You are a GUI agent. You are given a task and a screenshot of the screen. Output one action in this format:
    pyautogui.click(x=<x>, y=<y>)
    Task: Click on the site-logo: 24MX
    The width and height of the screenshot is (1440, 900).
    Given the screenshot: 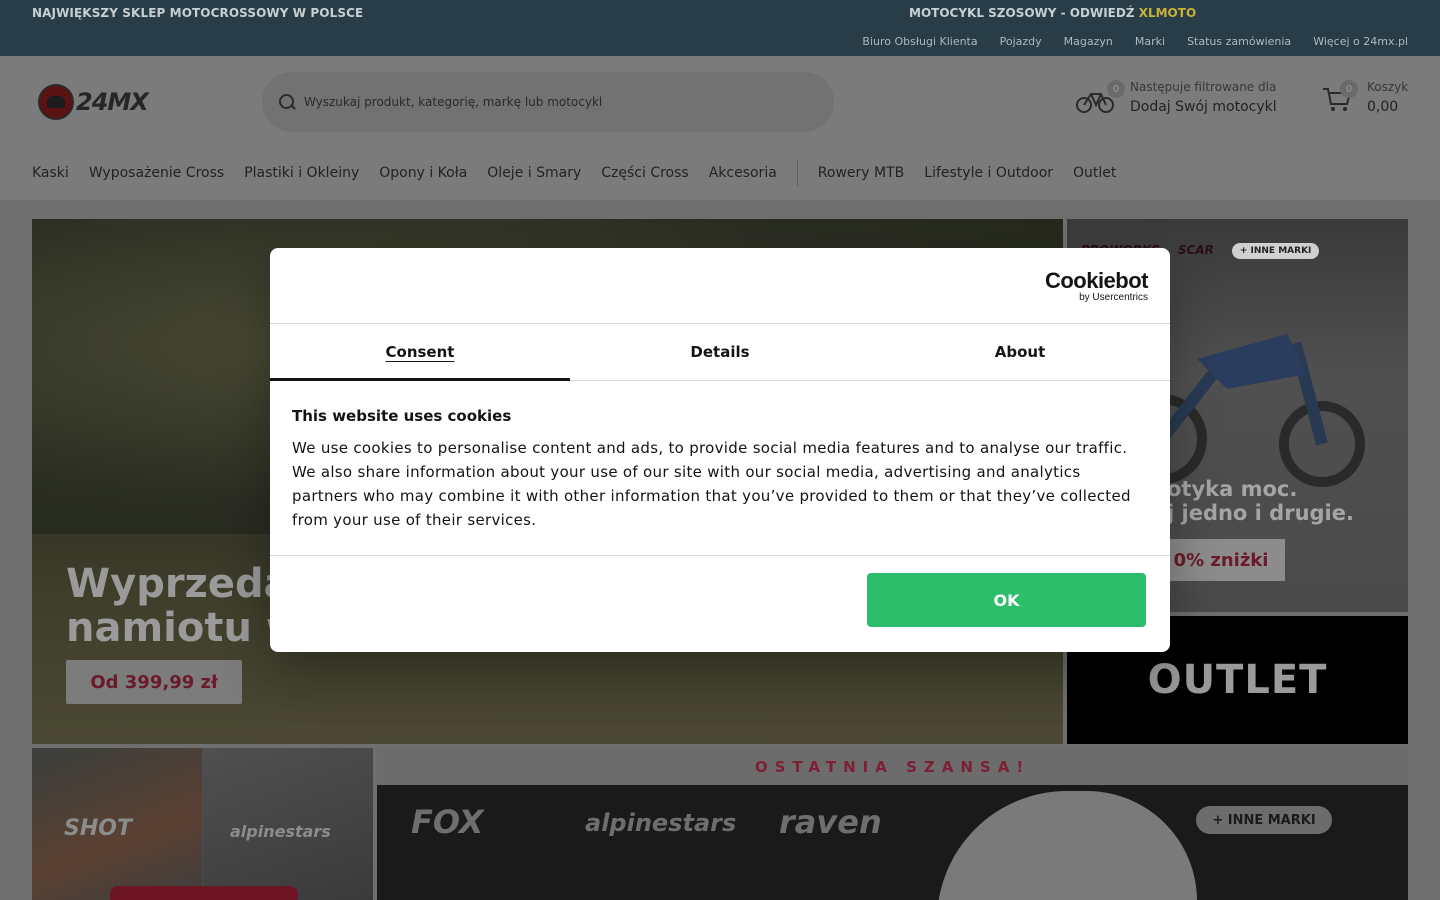 What is the action you would take?
    pyautogui.click(x=108, y=102)
    